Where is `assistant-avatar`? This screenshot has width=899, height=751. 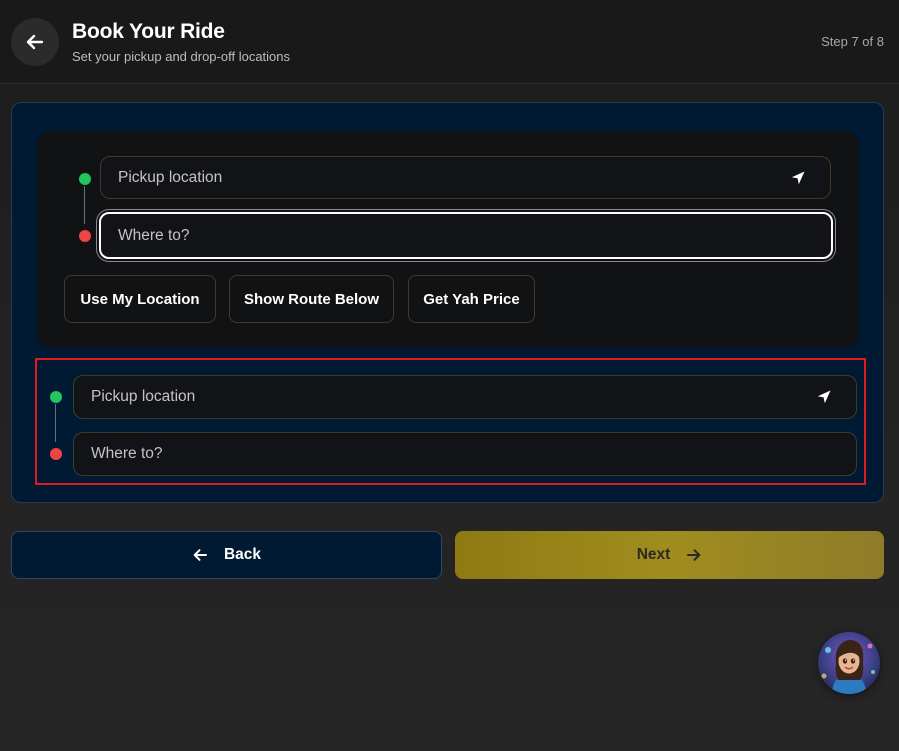 assistant-avatar is located at coordinates (849, 663).